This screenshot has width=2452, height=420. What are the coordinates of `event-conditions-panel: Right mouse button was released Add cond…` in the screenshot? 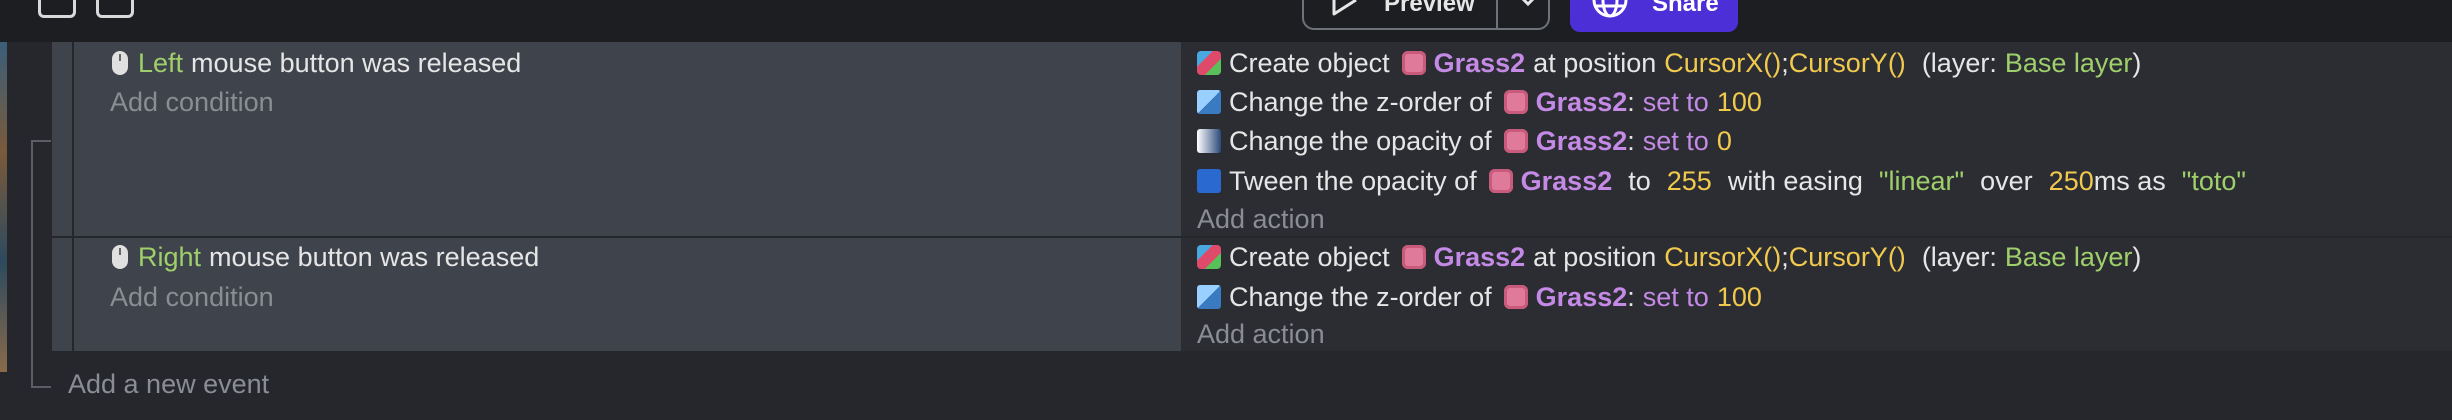 It's located at (627, 294).